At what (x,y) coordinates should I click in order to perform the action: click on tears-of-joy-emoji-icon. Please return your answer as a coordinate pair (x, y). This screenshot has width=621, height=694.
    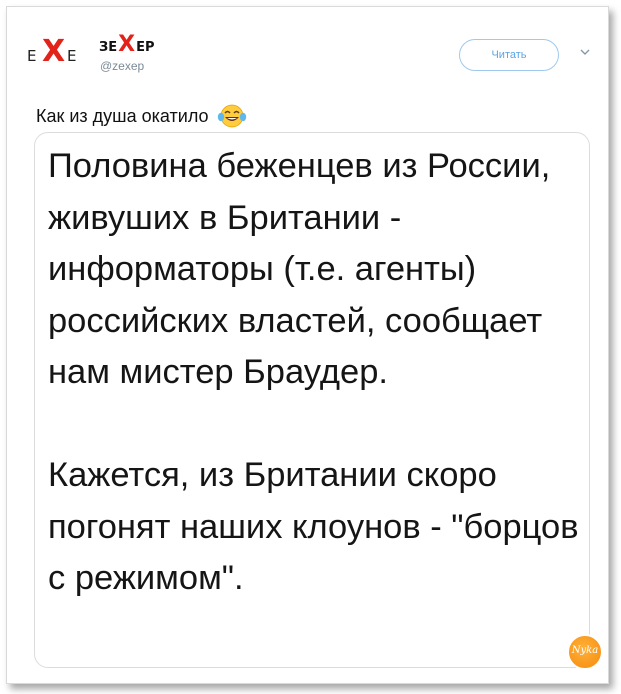
    Looking at the image, I should click on (231, 116).